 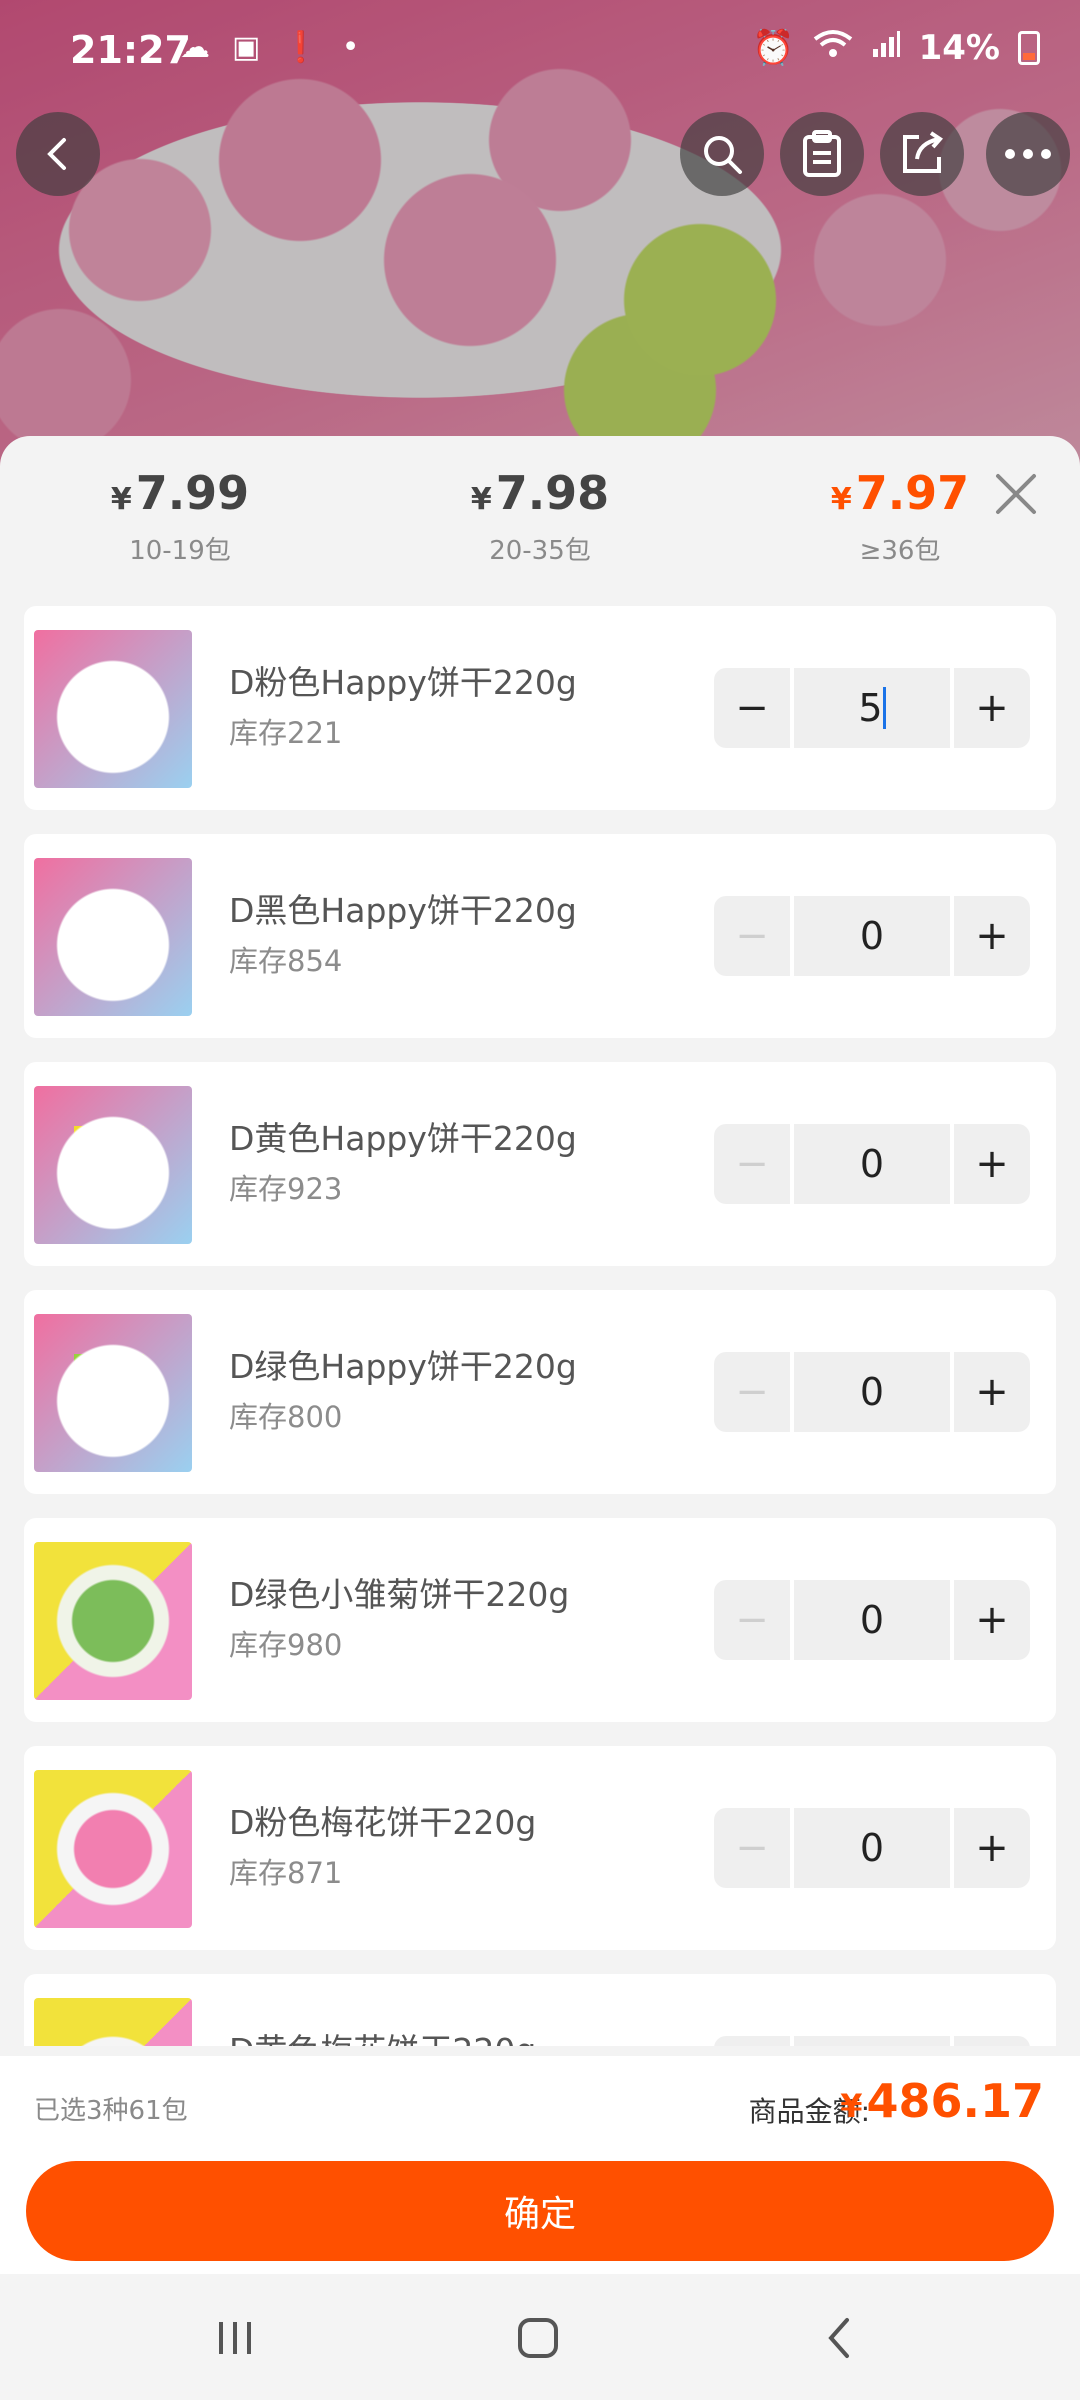 I want to click on quantity-input: 5, so click(x=872, y=708).